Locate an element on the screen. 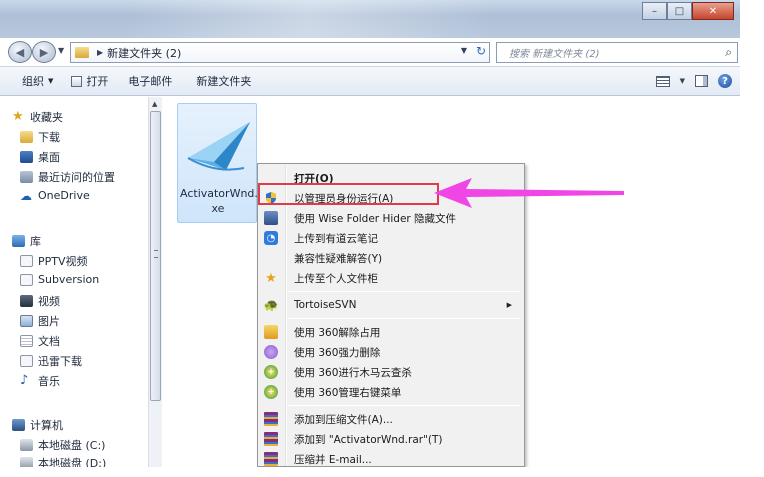 The image size is (764, 477). new-folder-label: 新建文件夹 is located at coordinates (224, 81).